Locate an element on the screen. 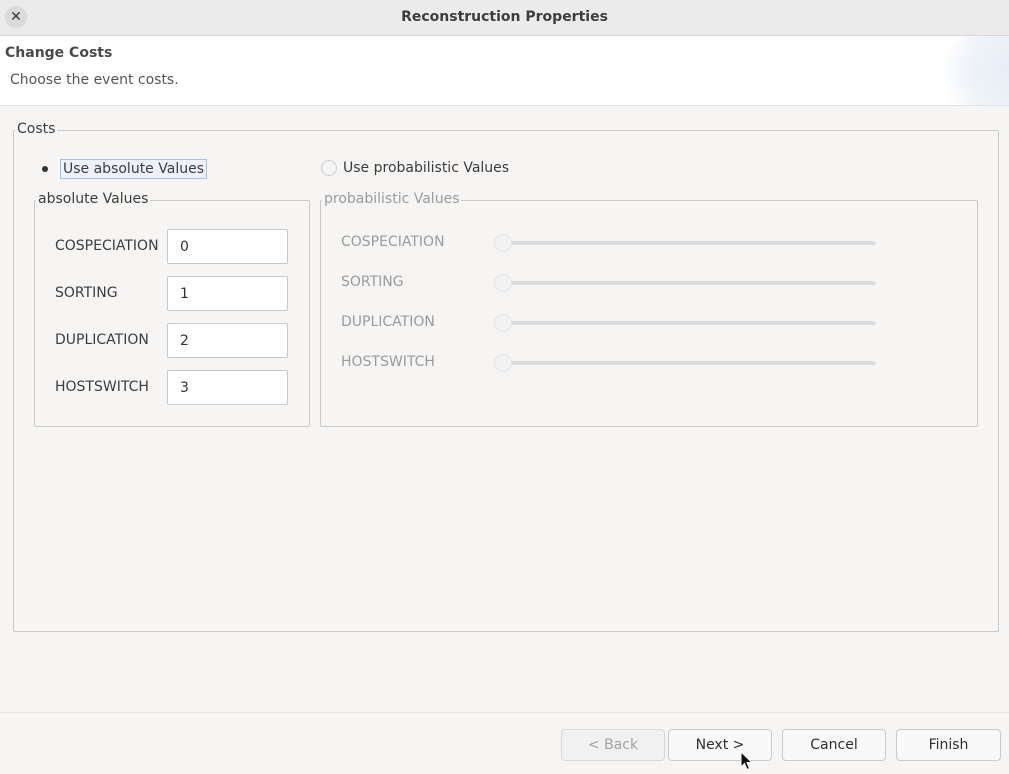 The height and width of the screenshot is (774, 1009). use-probabilistic-values-radio: Use probabilistic Values is located at coordinates (415, 168).